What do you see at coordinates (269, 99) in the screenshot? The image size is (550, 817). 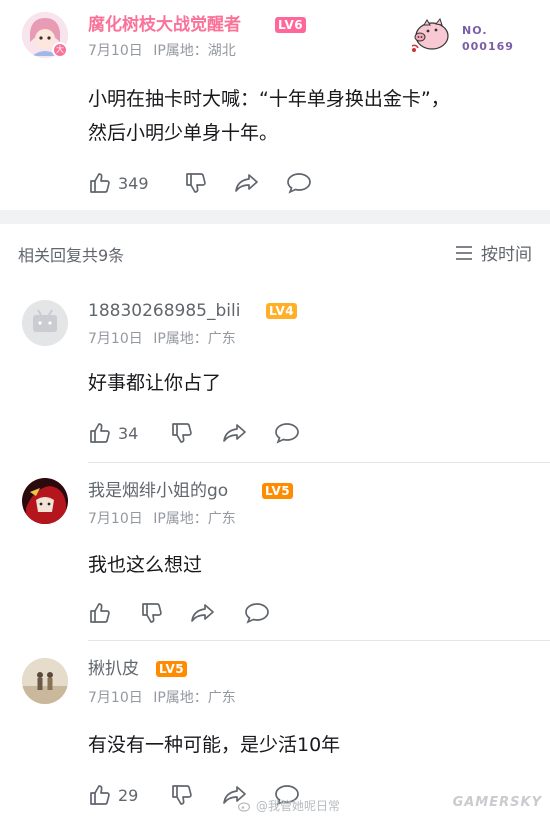 I see `content-line: 小明在抽卡时大喊：“十年单身换出金卡”，` at bounding box center [269, 99].